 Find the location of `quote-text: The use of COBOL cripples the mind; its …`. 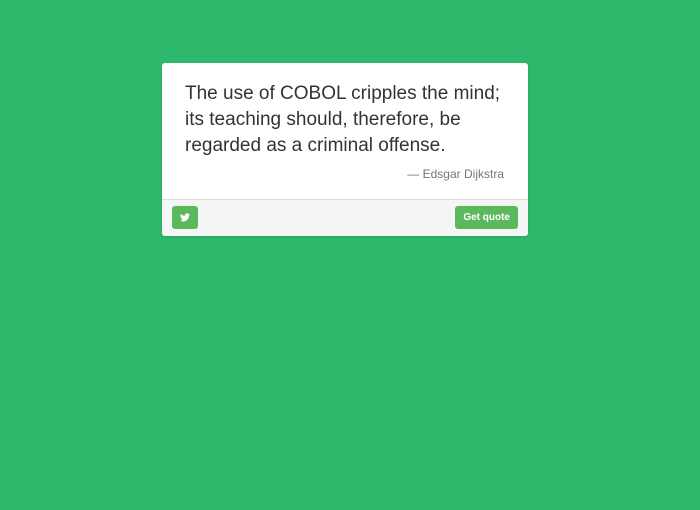

quote-text: The use of COBOL cripples the mind; its … is located at coordinates (343, 119).